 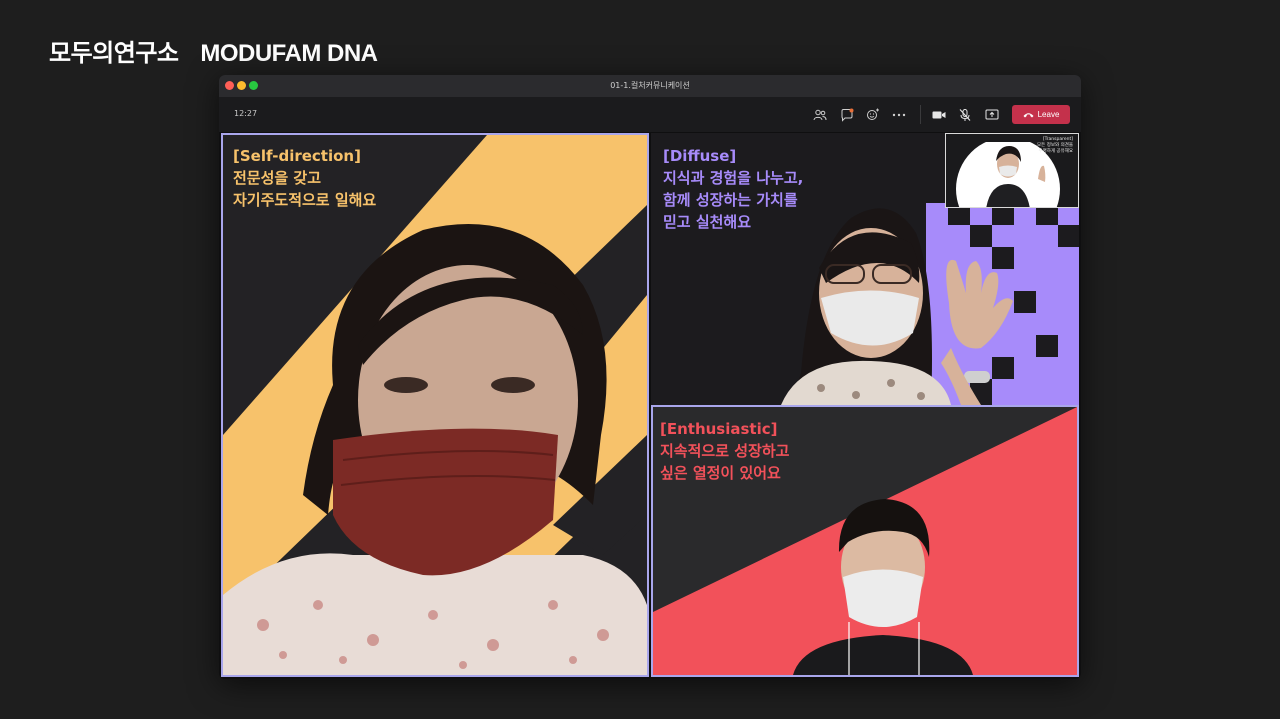 I want to click on enthusiastic-caption: [Enthusiastic] 지속적으로 성장하고 싶은 열정이 있어요, so click(x=724, y=451).